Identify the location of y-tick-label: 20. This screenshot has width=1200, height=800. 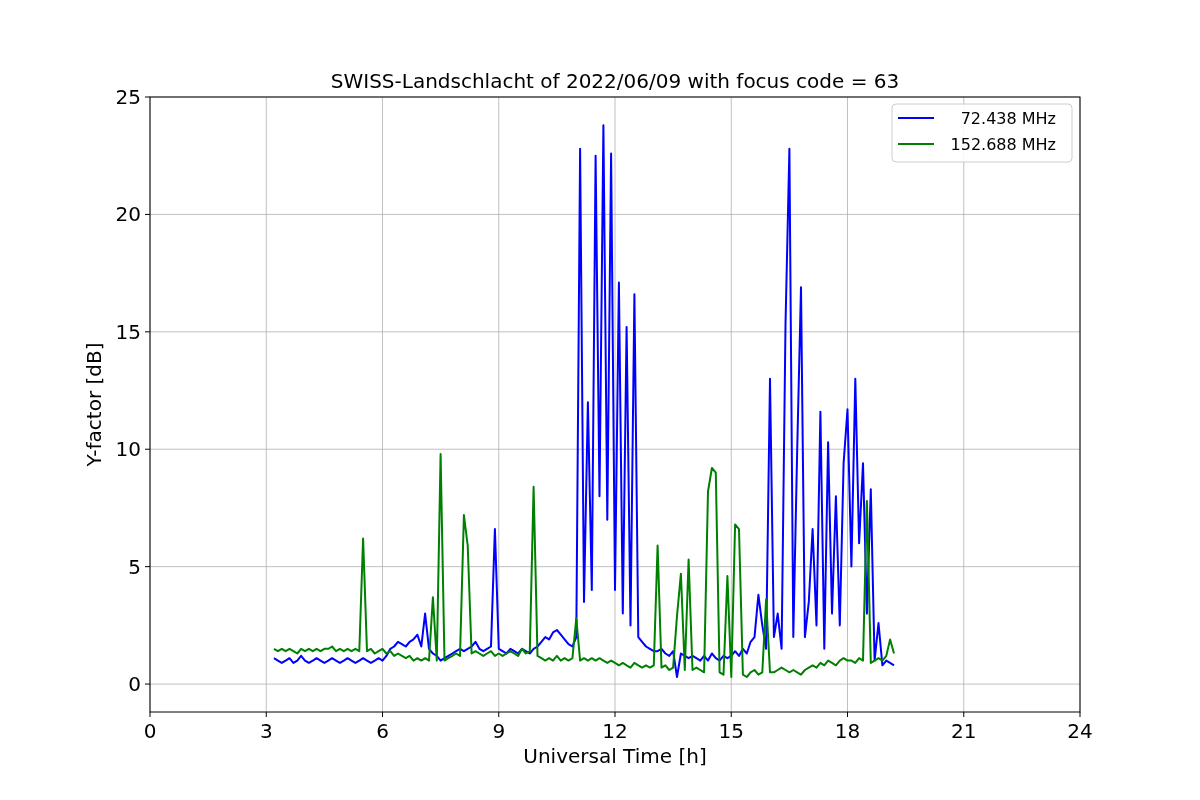
(128, 214).